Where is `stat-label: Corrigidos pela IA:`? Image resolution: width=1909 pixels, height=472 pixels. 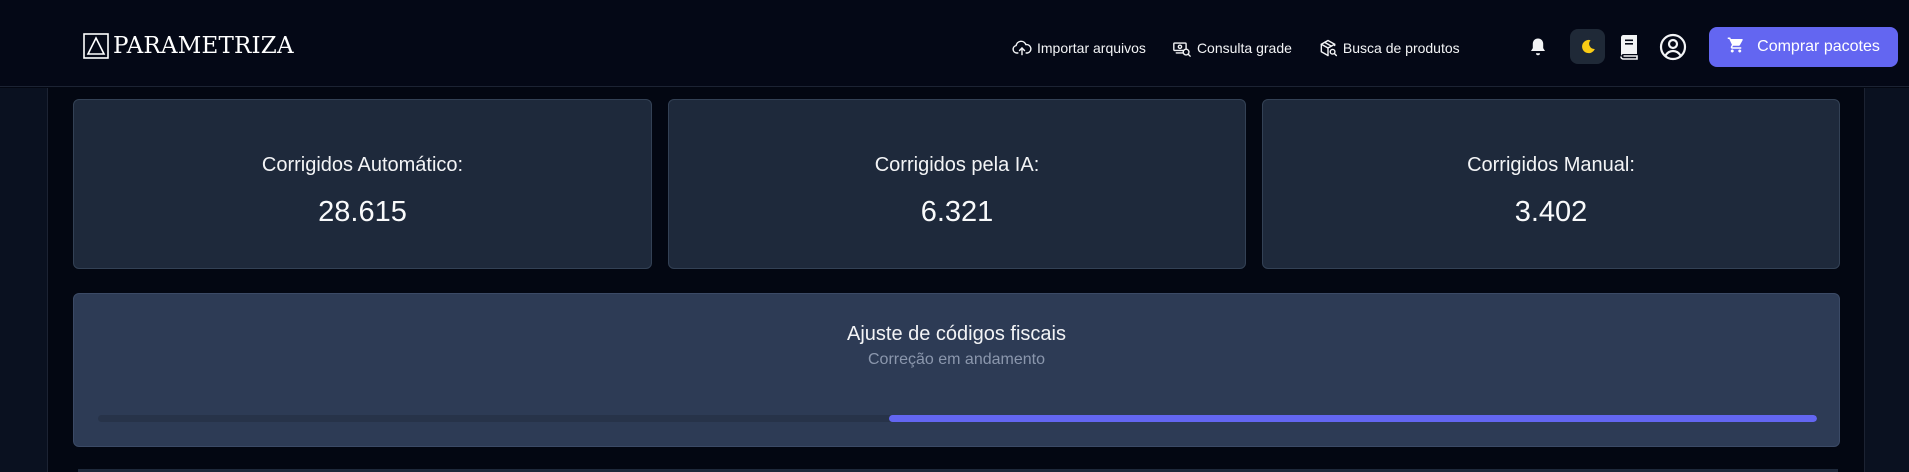 stat-label: Corrigidos pela IA: is located at coordinates (957, 165).